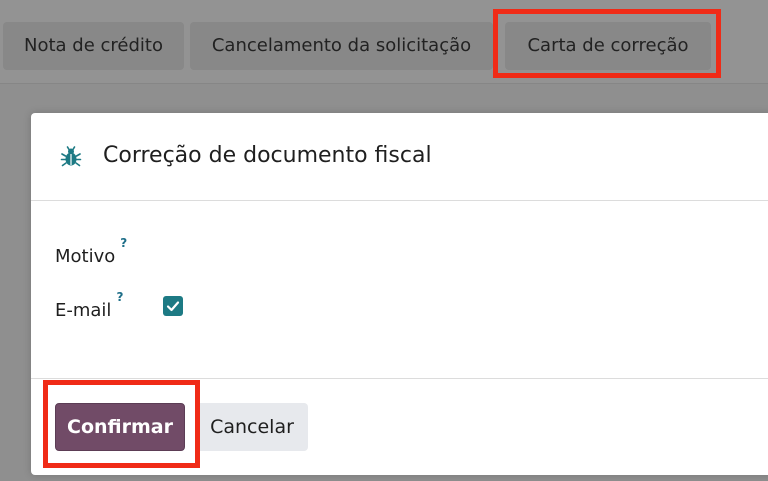 The height and width of the screenshot is (481, 768). Describe the element at coordinates (85, 256) in the screenshot. I see `reason-label-text: Motivo` at that location.